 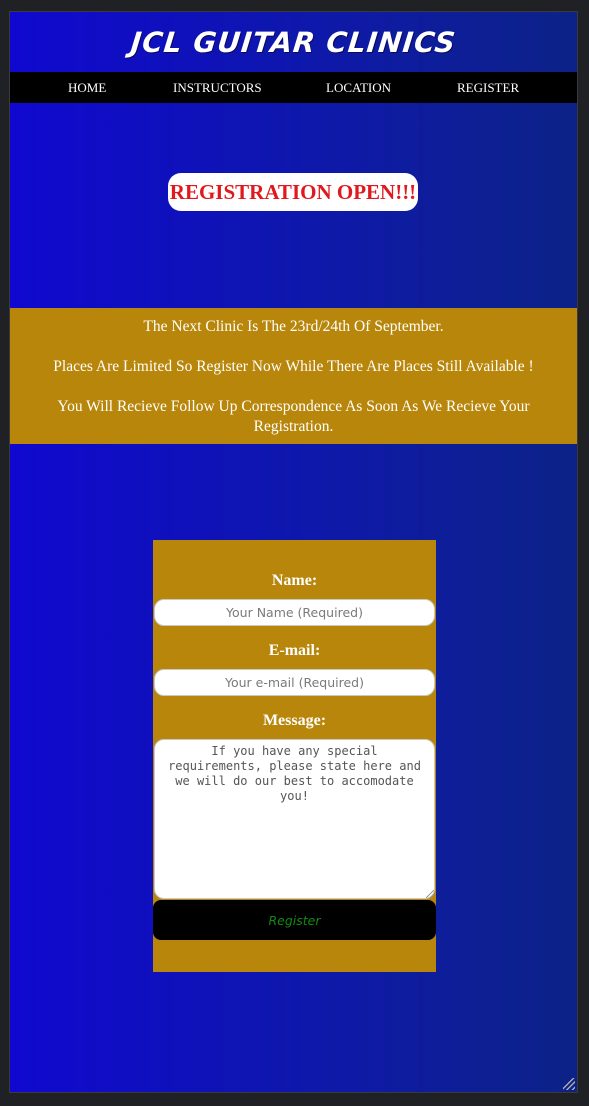 I want to click on message-label: Message:, so click(x=294, y=720).